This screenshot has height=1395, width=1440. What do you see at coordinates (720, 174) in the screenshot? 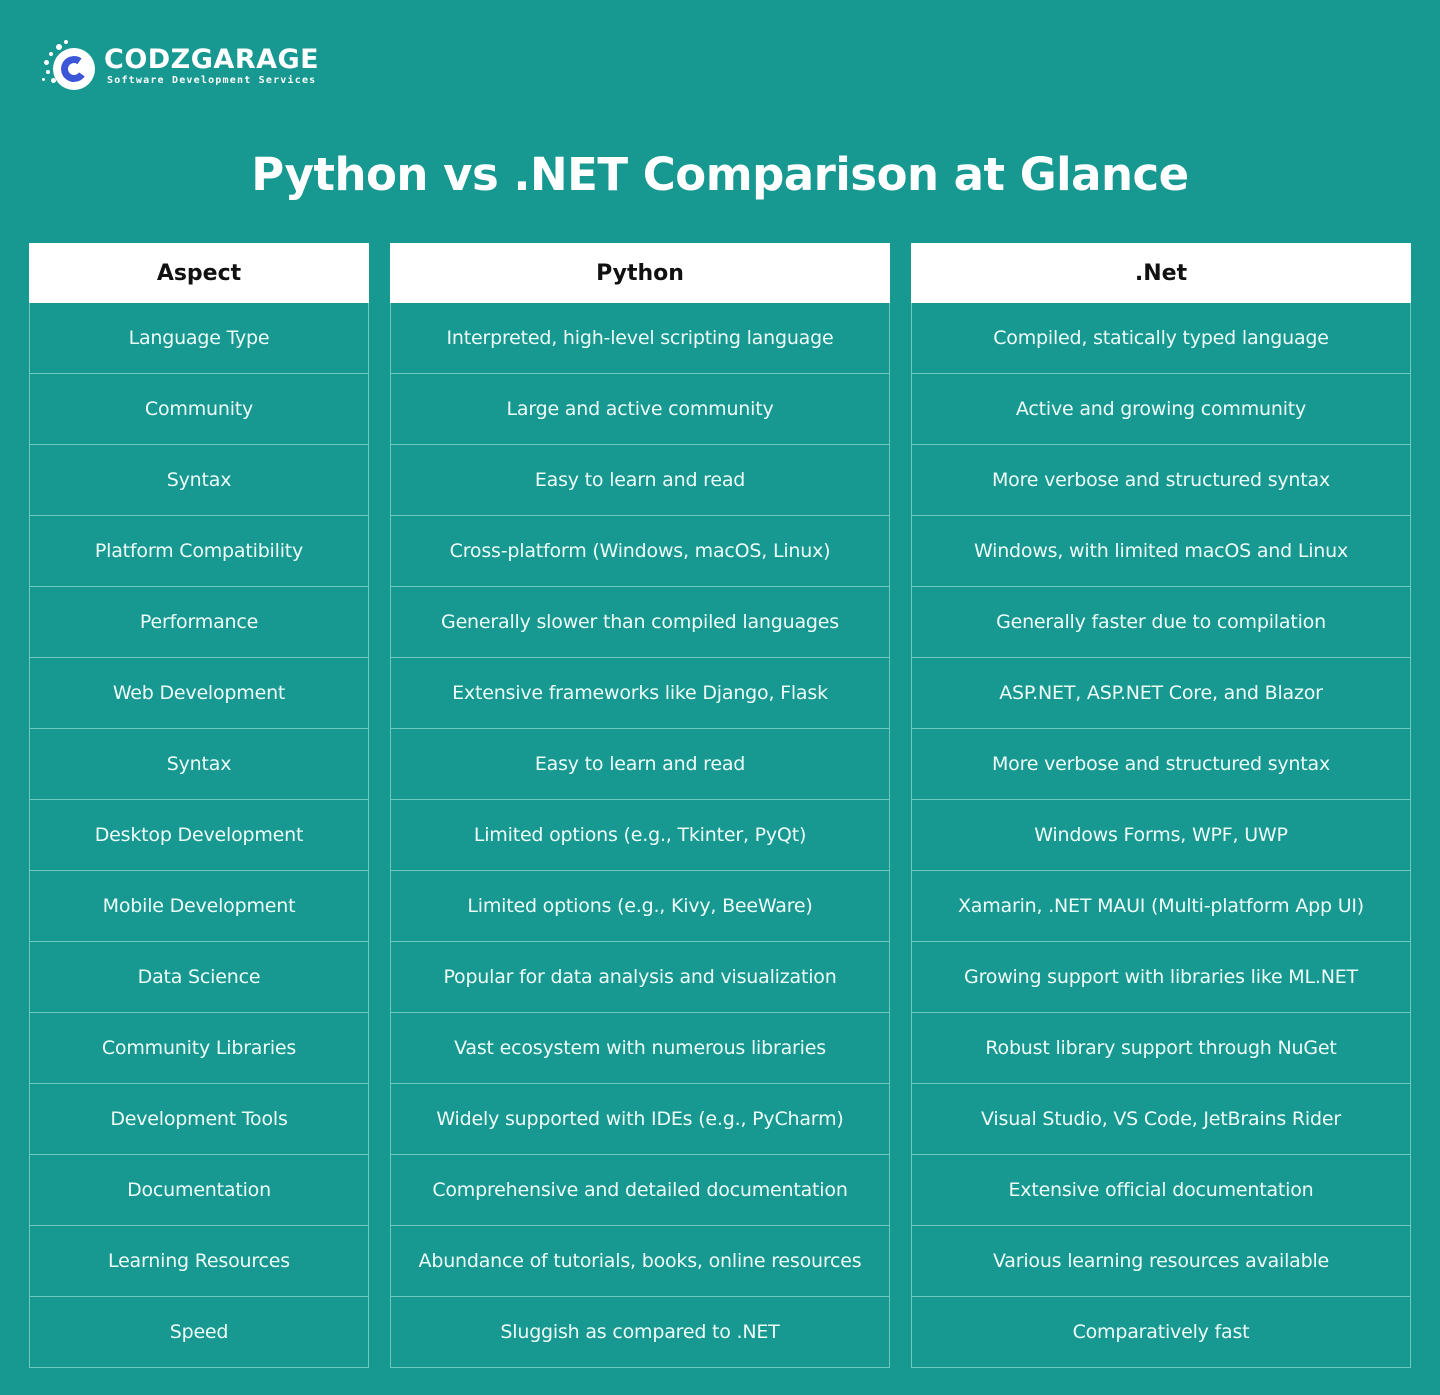
I see `page-title: Python vs .NET Comparison at Glance` at bounding box center [720, 174].